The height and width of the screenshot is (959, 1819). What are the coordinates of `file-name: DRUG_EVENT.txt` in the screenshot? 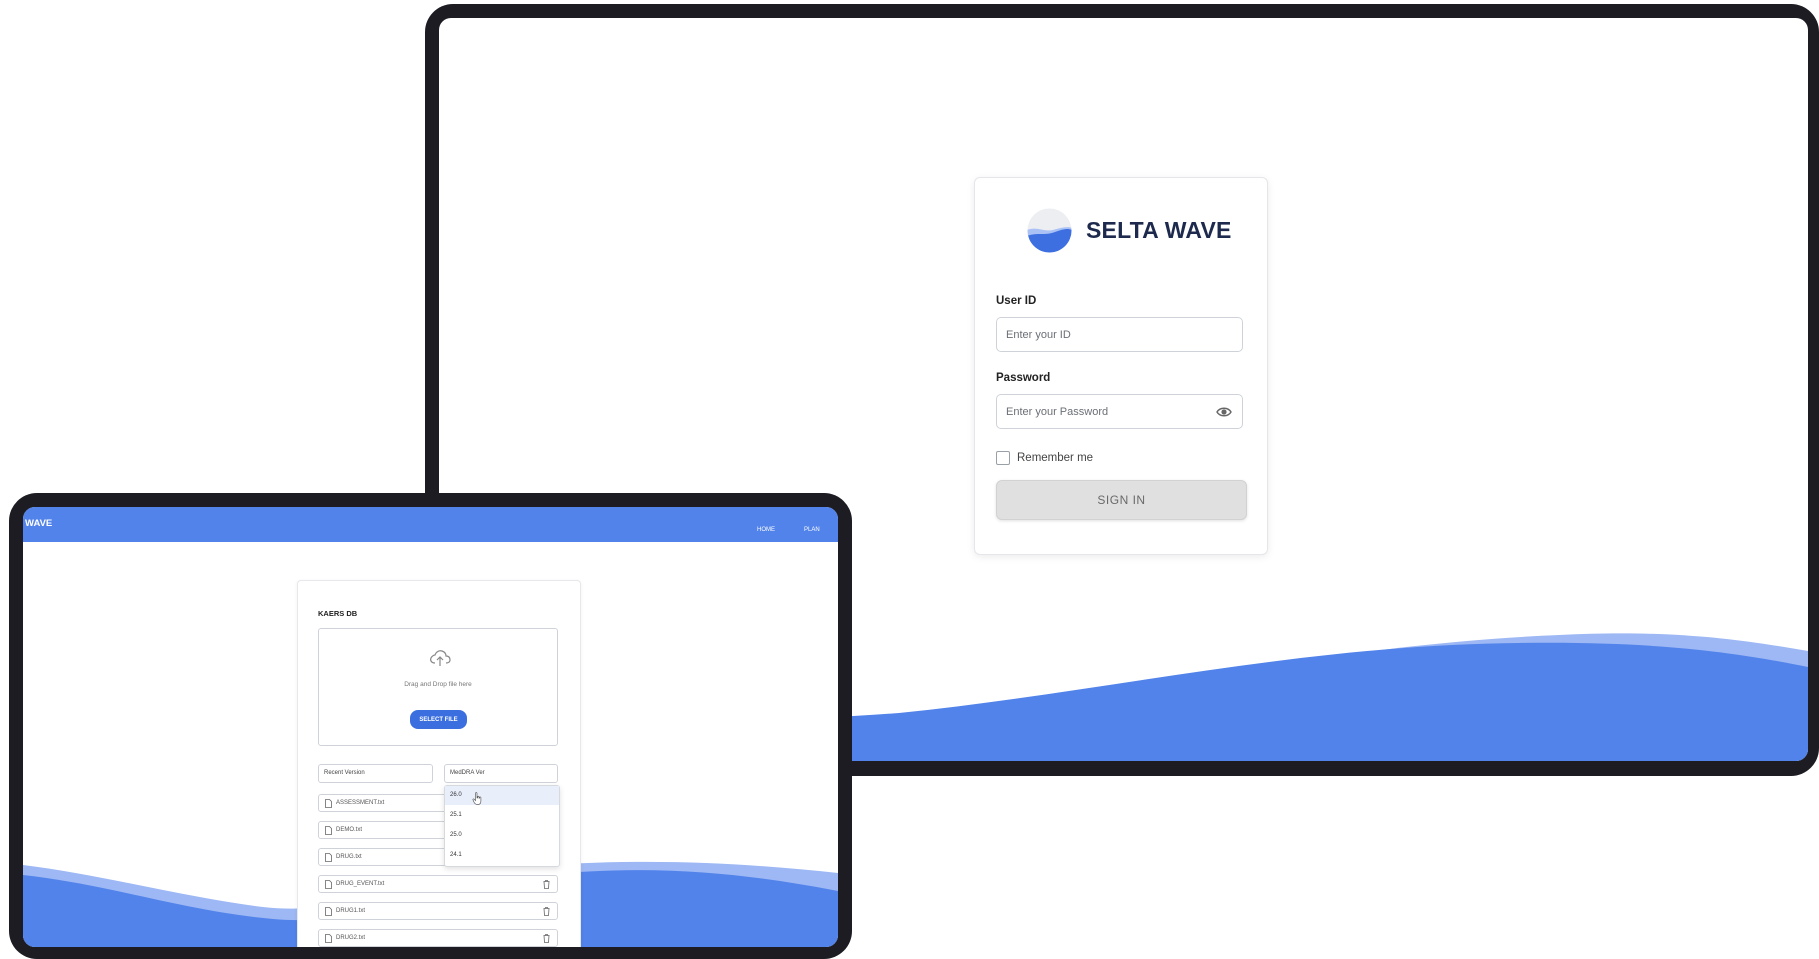 It's located at (360, 884).